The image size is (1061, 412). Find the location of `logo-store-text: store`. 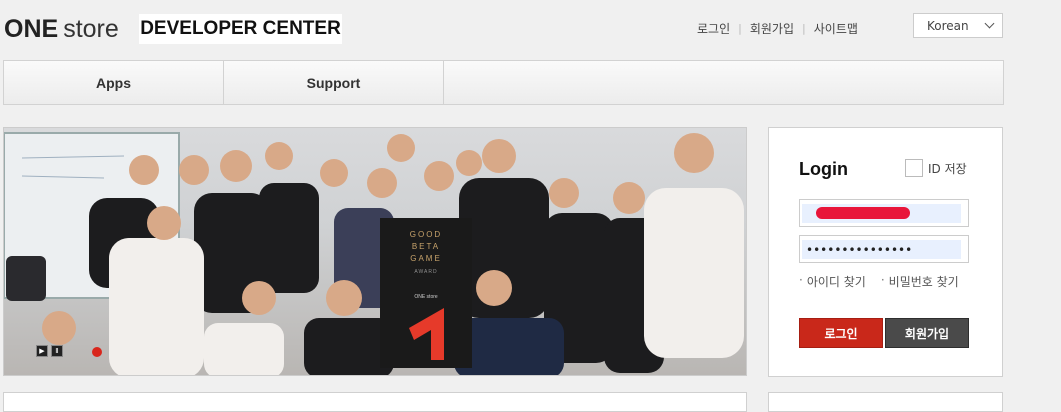

logo-store-text: store is located at coordinates (91, 28).